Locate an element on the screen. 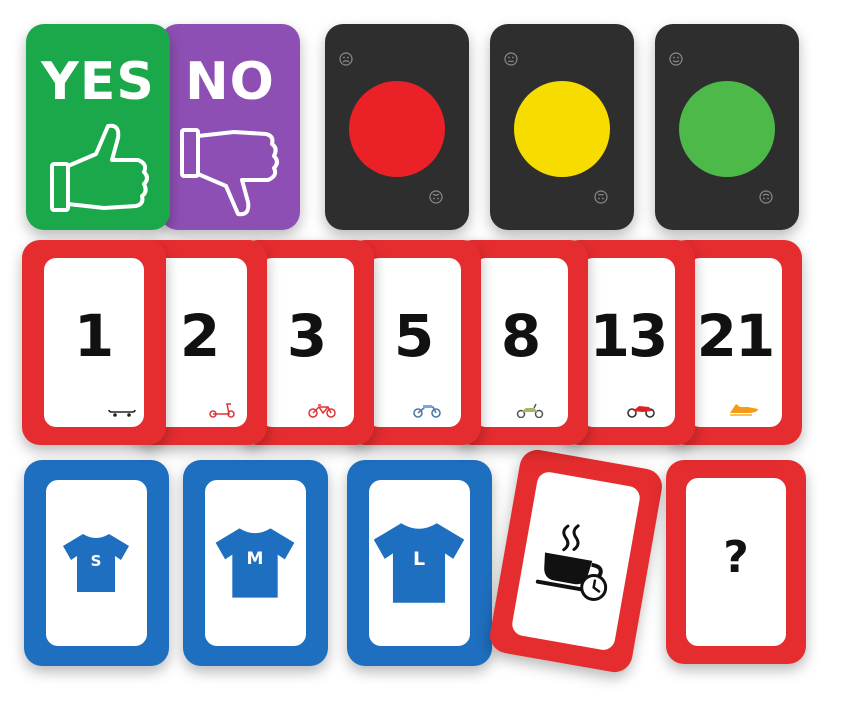  size-label: S is located at coordinates (96, 561).